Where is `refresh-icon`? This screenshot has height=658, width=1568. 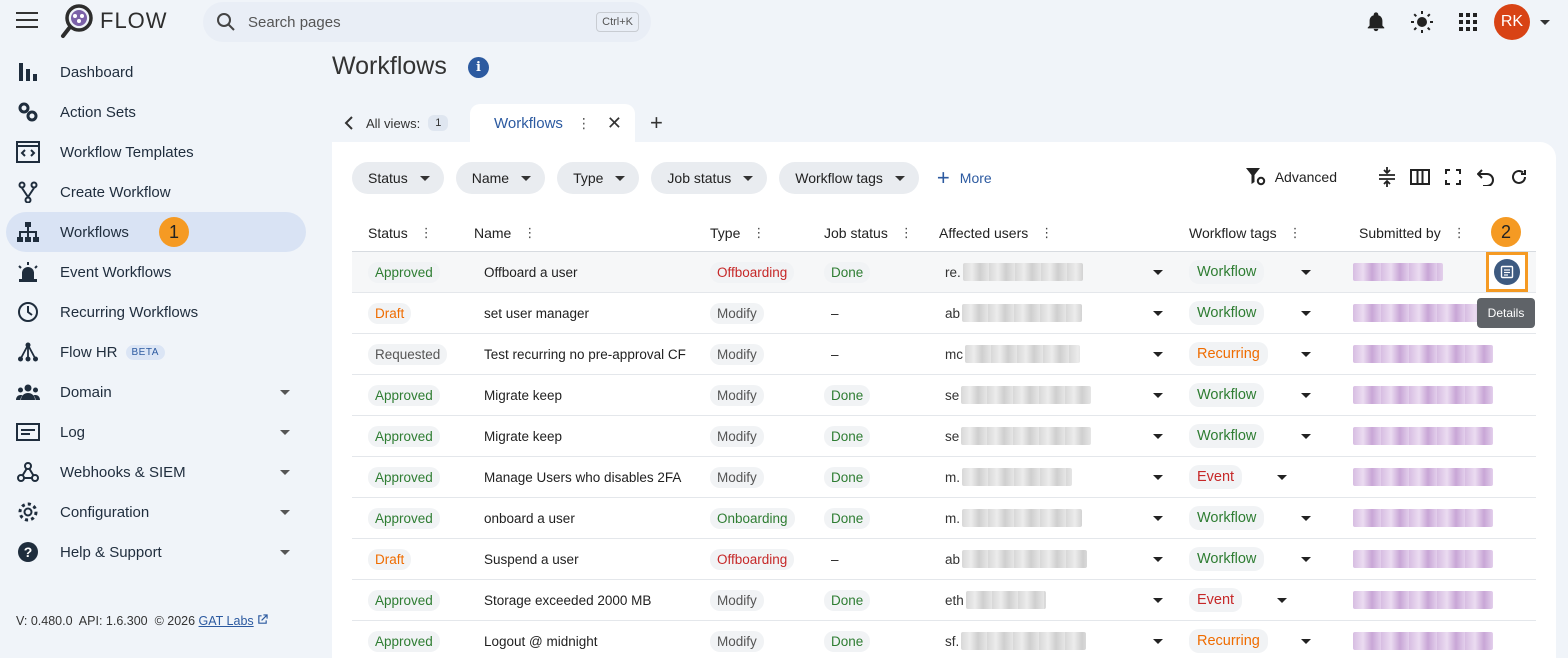
refresh-icon is located at coordinates (1519, 177).